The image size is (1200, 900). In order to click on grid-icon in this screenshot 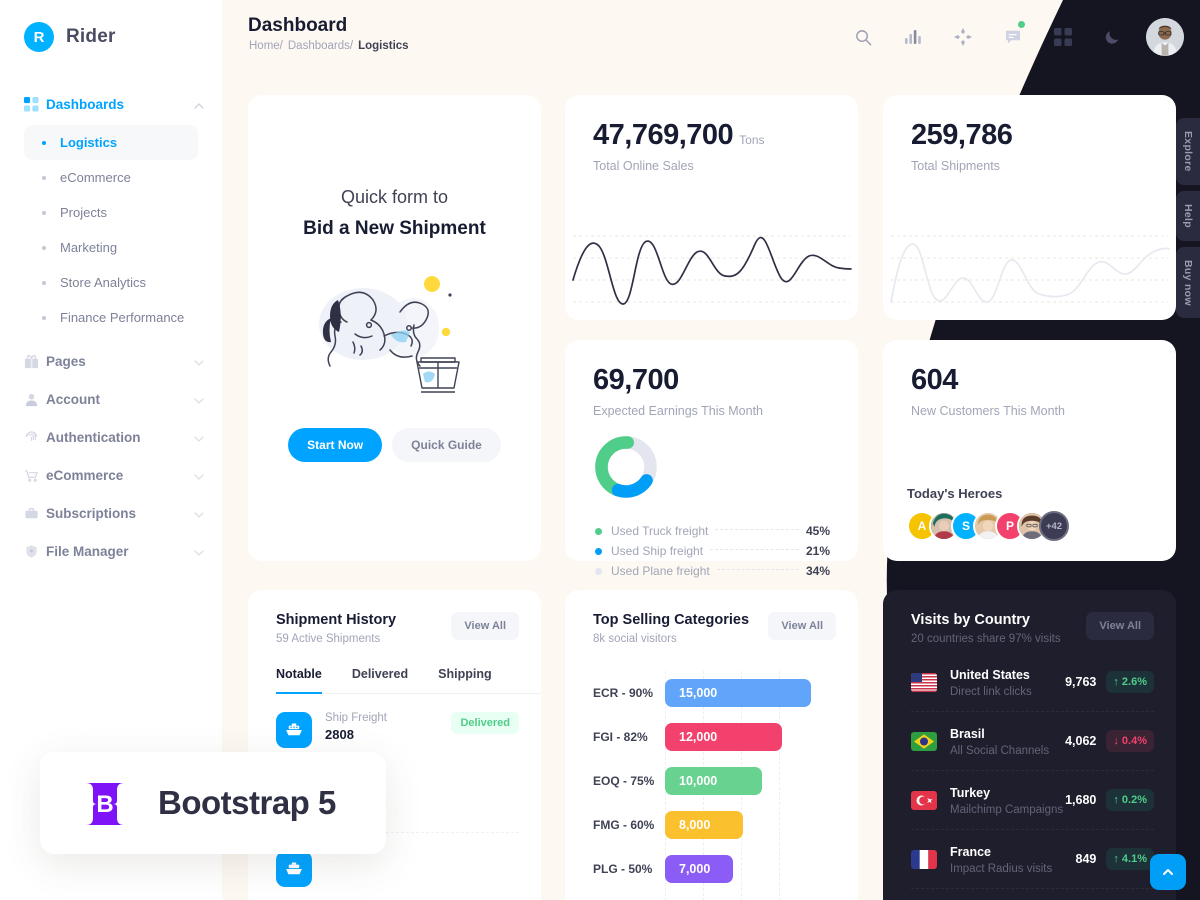, I will do `click(1063, 37)`.